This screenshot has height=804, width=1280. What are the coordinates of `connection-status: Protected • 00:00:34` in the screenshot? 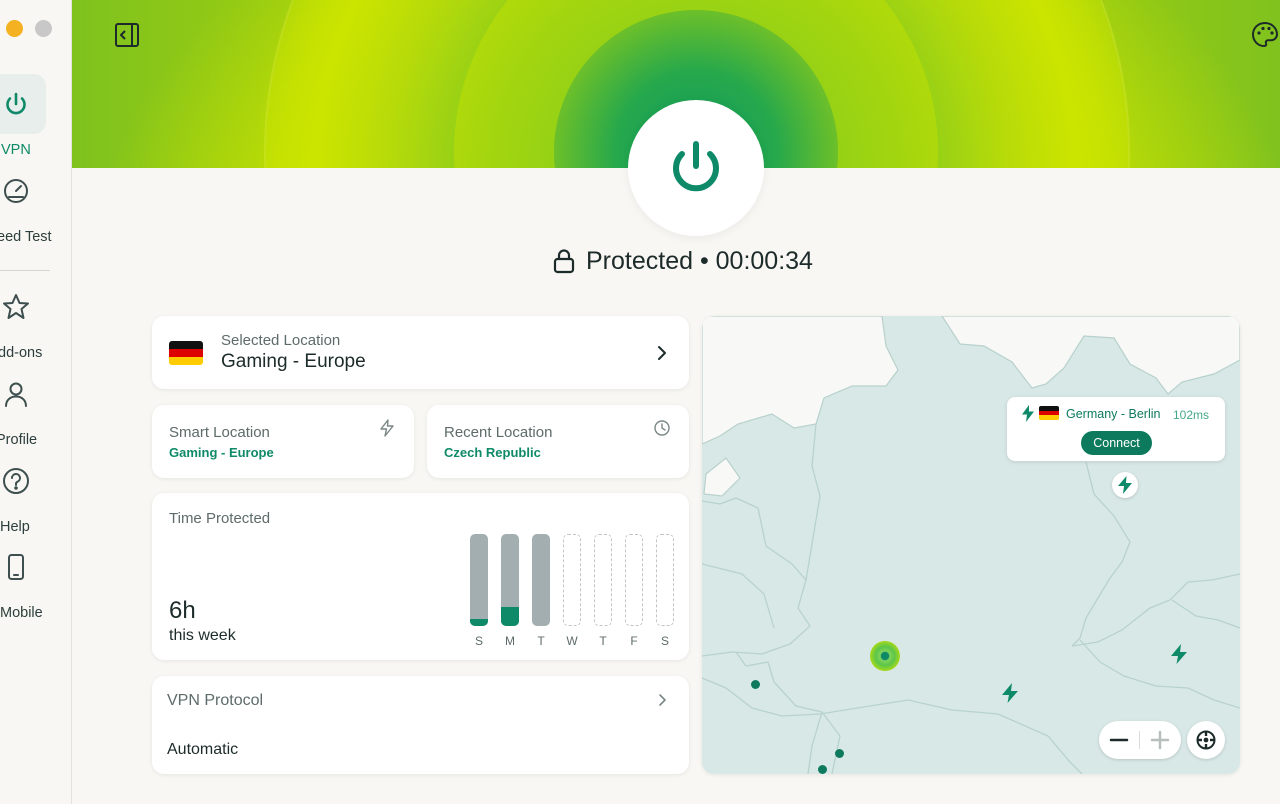 It's located at (682, 261).